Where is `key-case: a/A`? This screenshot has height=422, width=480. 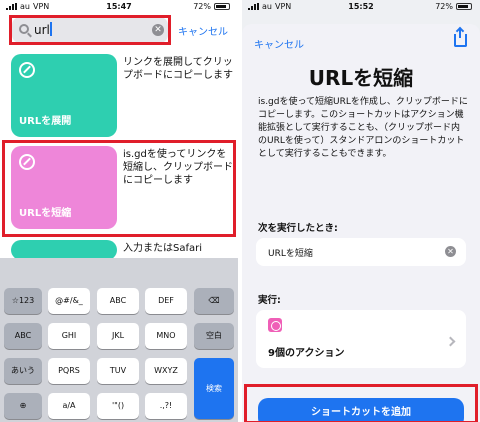
key-case: a/A is located at coordinates (69, 406).